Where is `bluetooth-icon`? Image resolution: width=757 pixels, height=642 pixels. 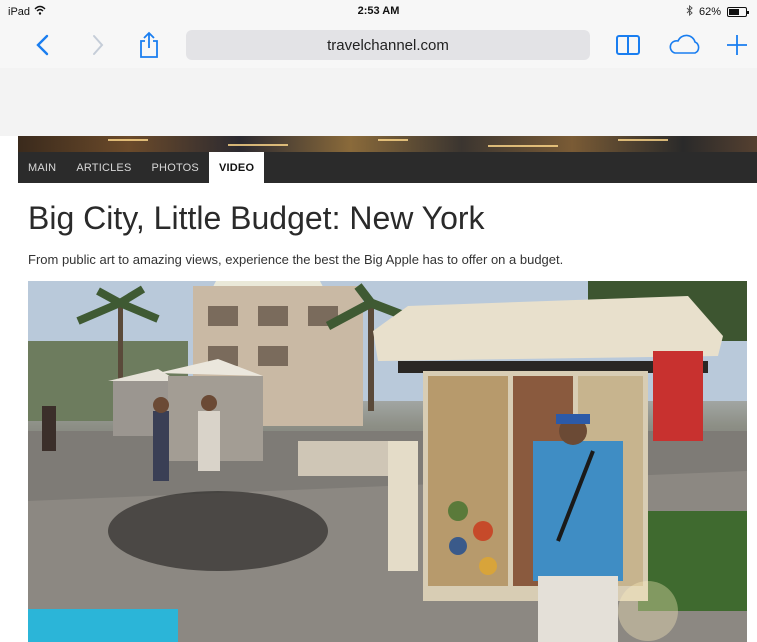
bluetooth-icon is located at coordinates (689, 11).